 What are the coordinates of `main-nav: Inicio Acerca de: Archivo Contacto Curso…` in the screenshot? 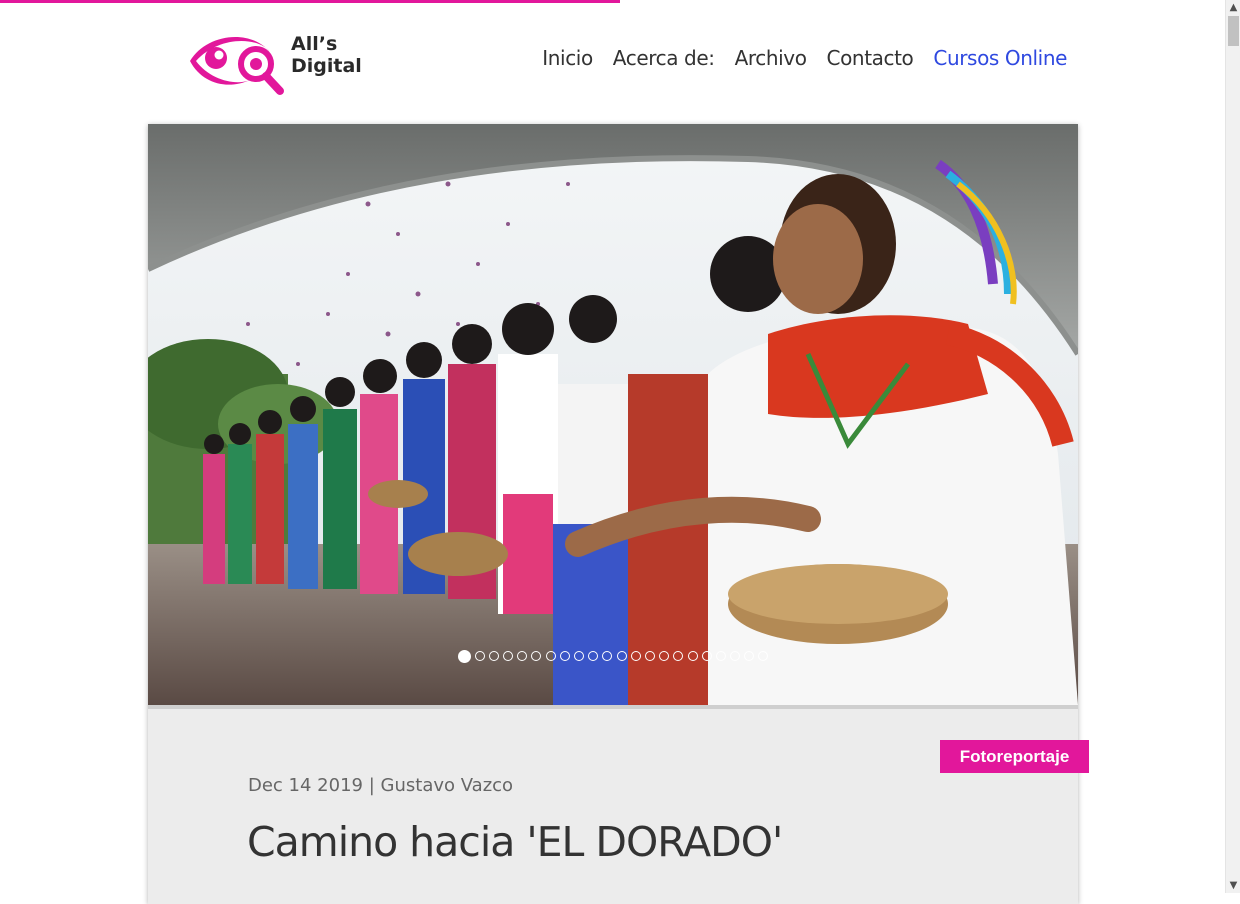 It's located at (804, 58).